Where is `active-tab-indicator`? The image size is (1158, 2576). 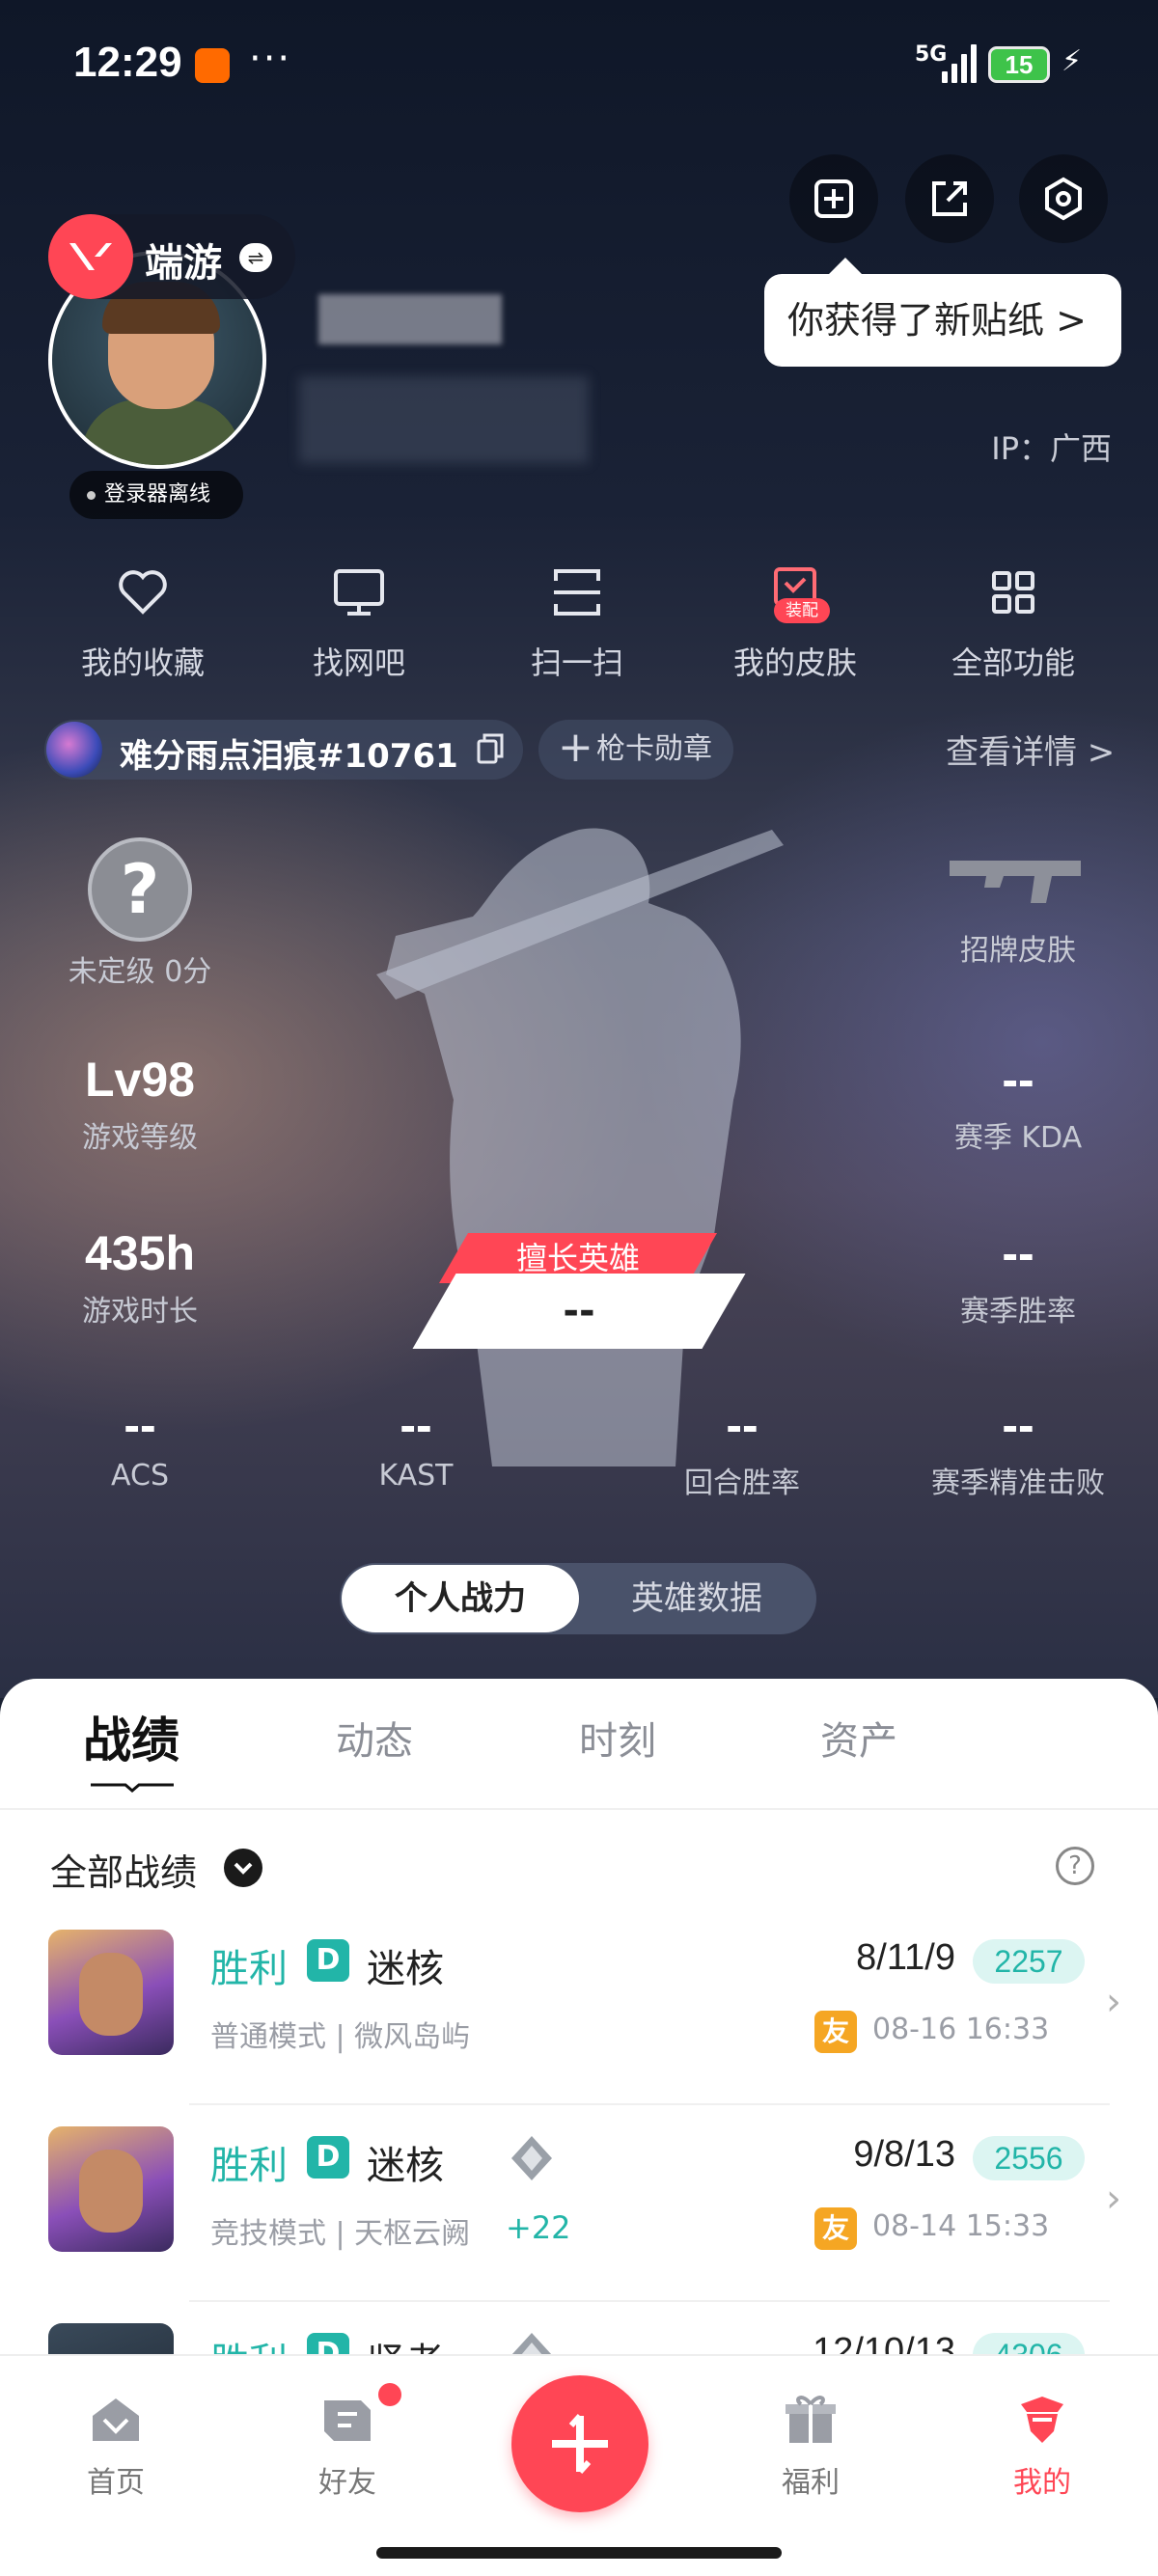
active-tab-indicator is located at coordinates (132, 1788).